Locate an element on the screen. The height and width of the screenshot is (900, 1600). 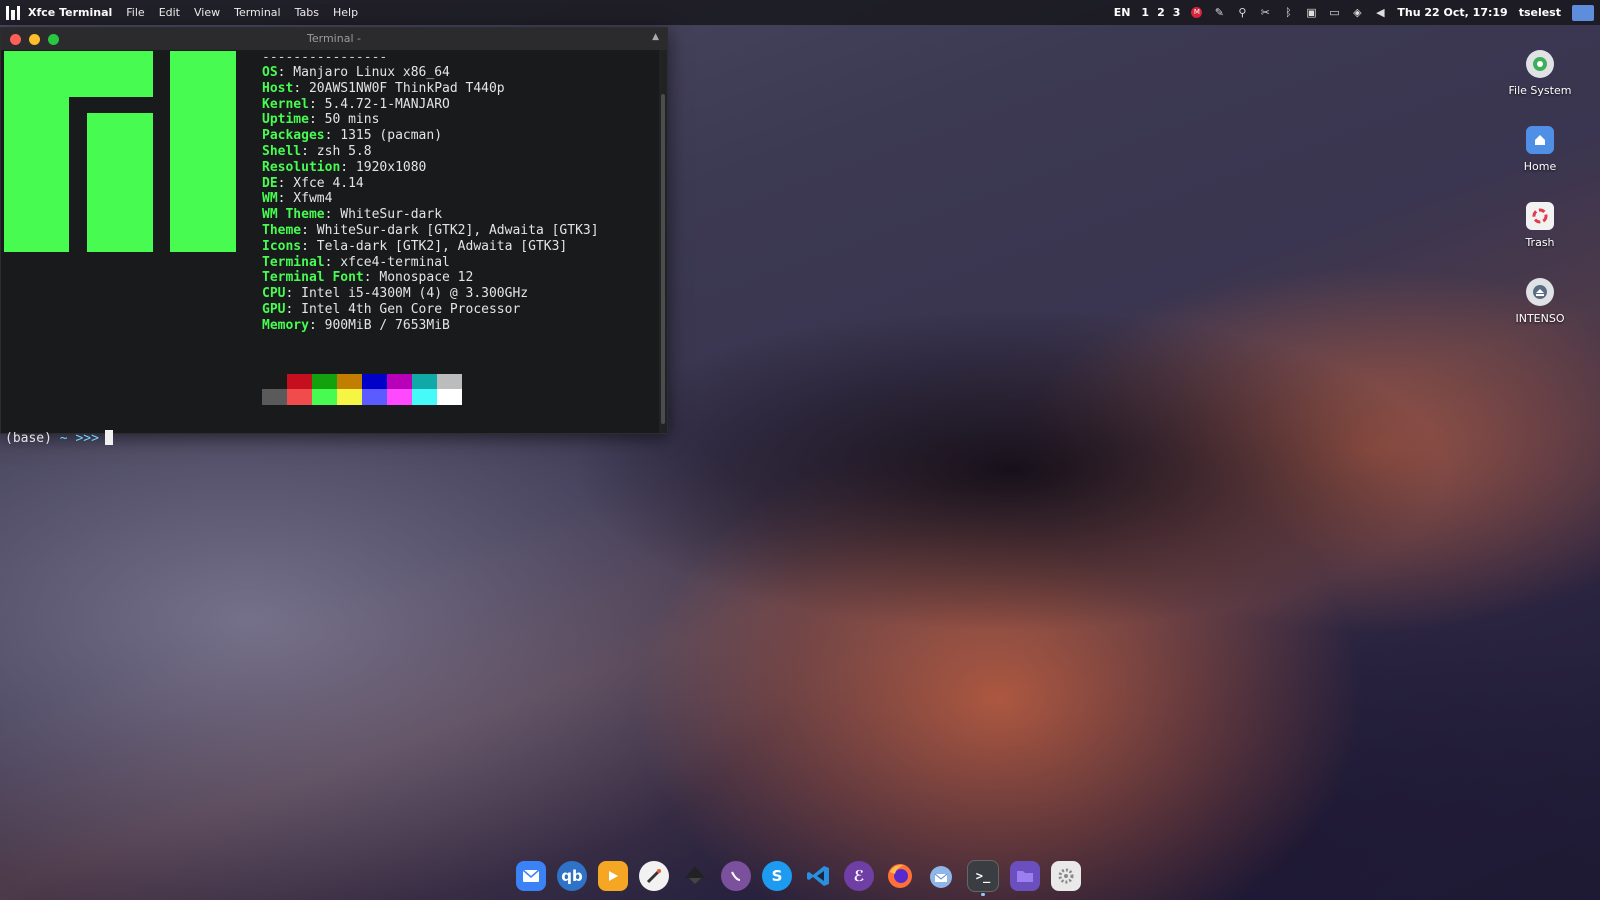
desktop-icon-home: Home is located at coordinates (1540, 149).